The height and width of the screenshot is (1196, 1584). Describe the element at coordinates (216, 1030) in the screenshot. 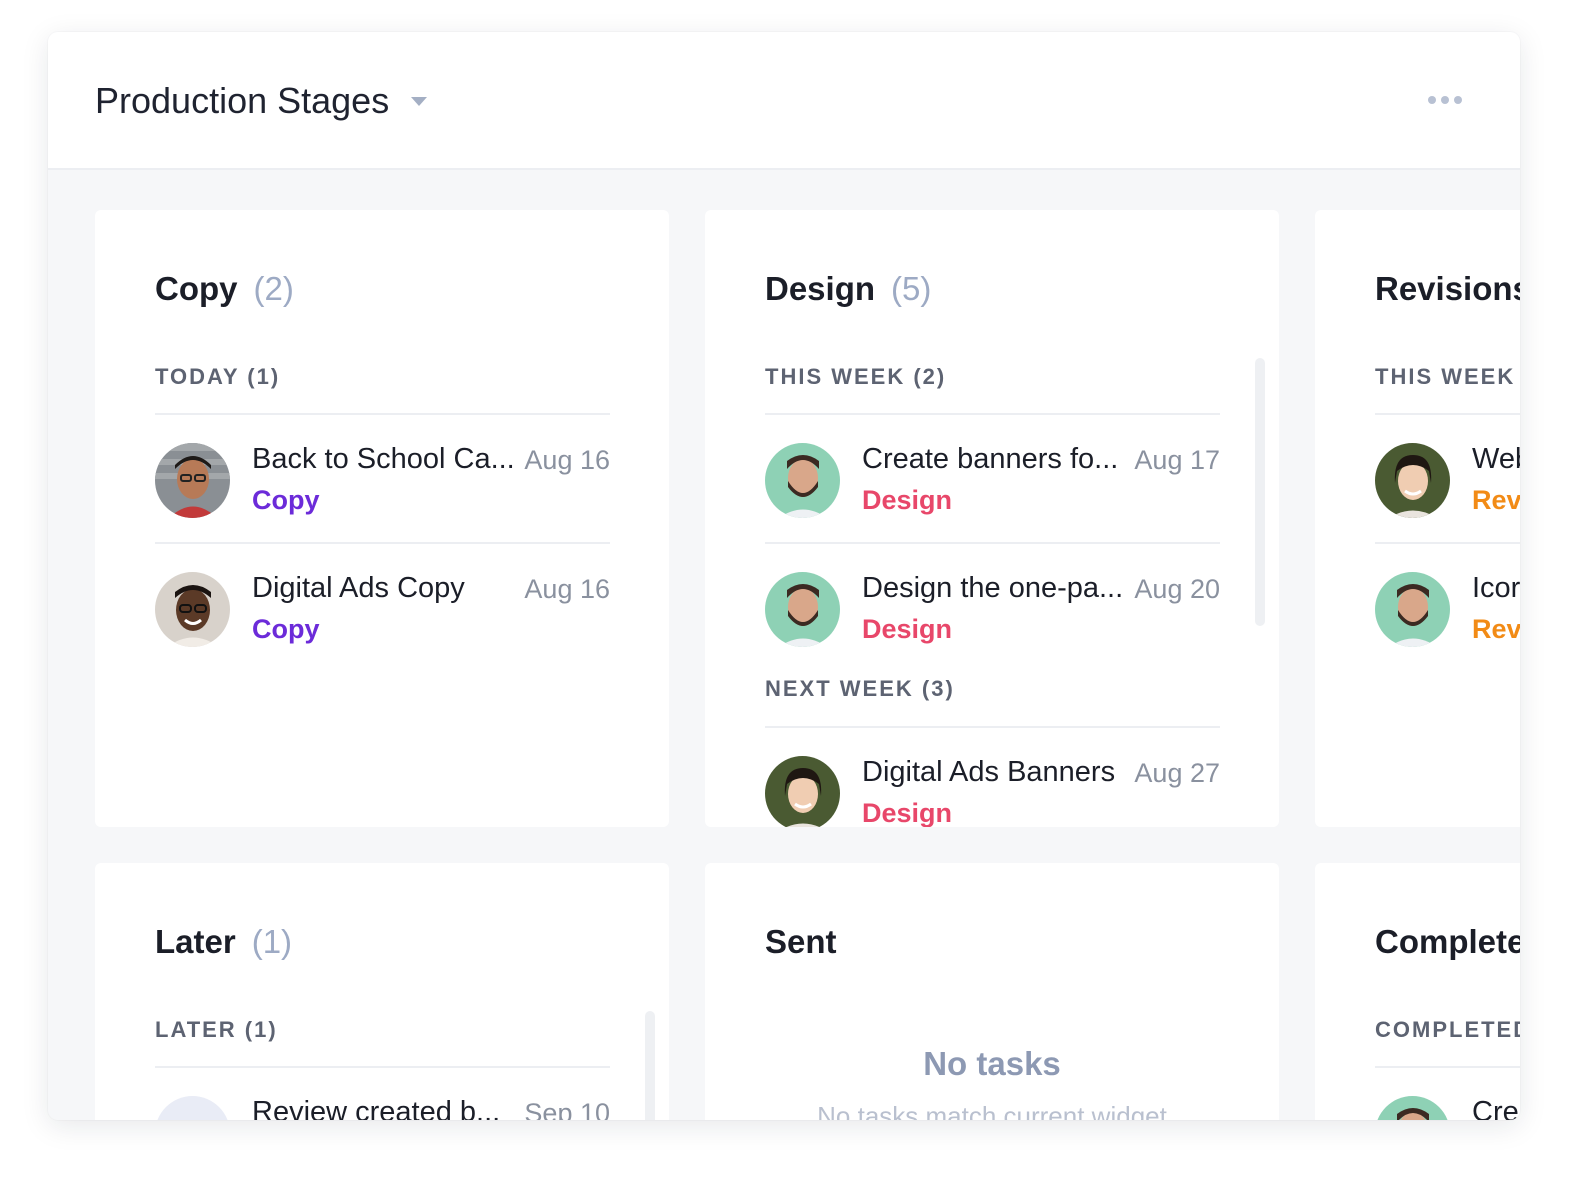

I see `group-label: LATER (1)` at that location.